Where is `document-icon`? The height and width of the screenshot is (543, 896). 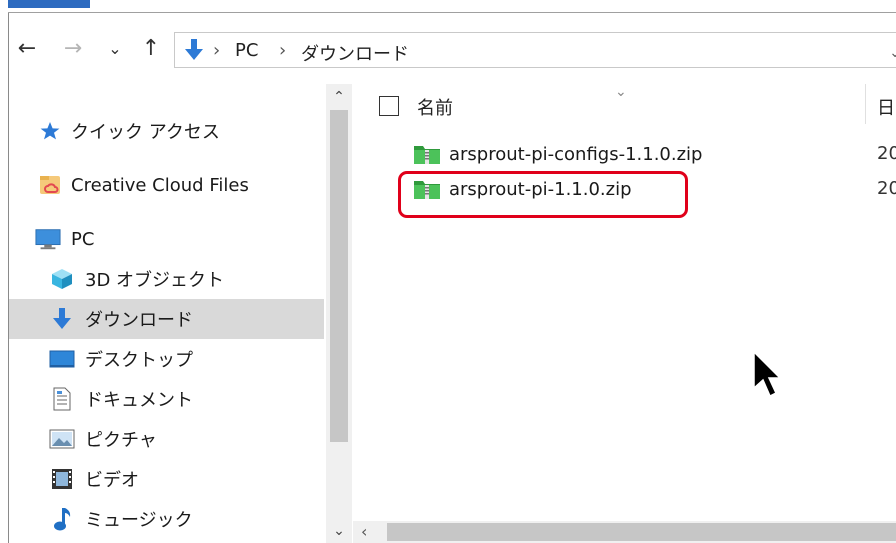 document-icon is located at coordinates (62, 399).